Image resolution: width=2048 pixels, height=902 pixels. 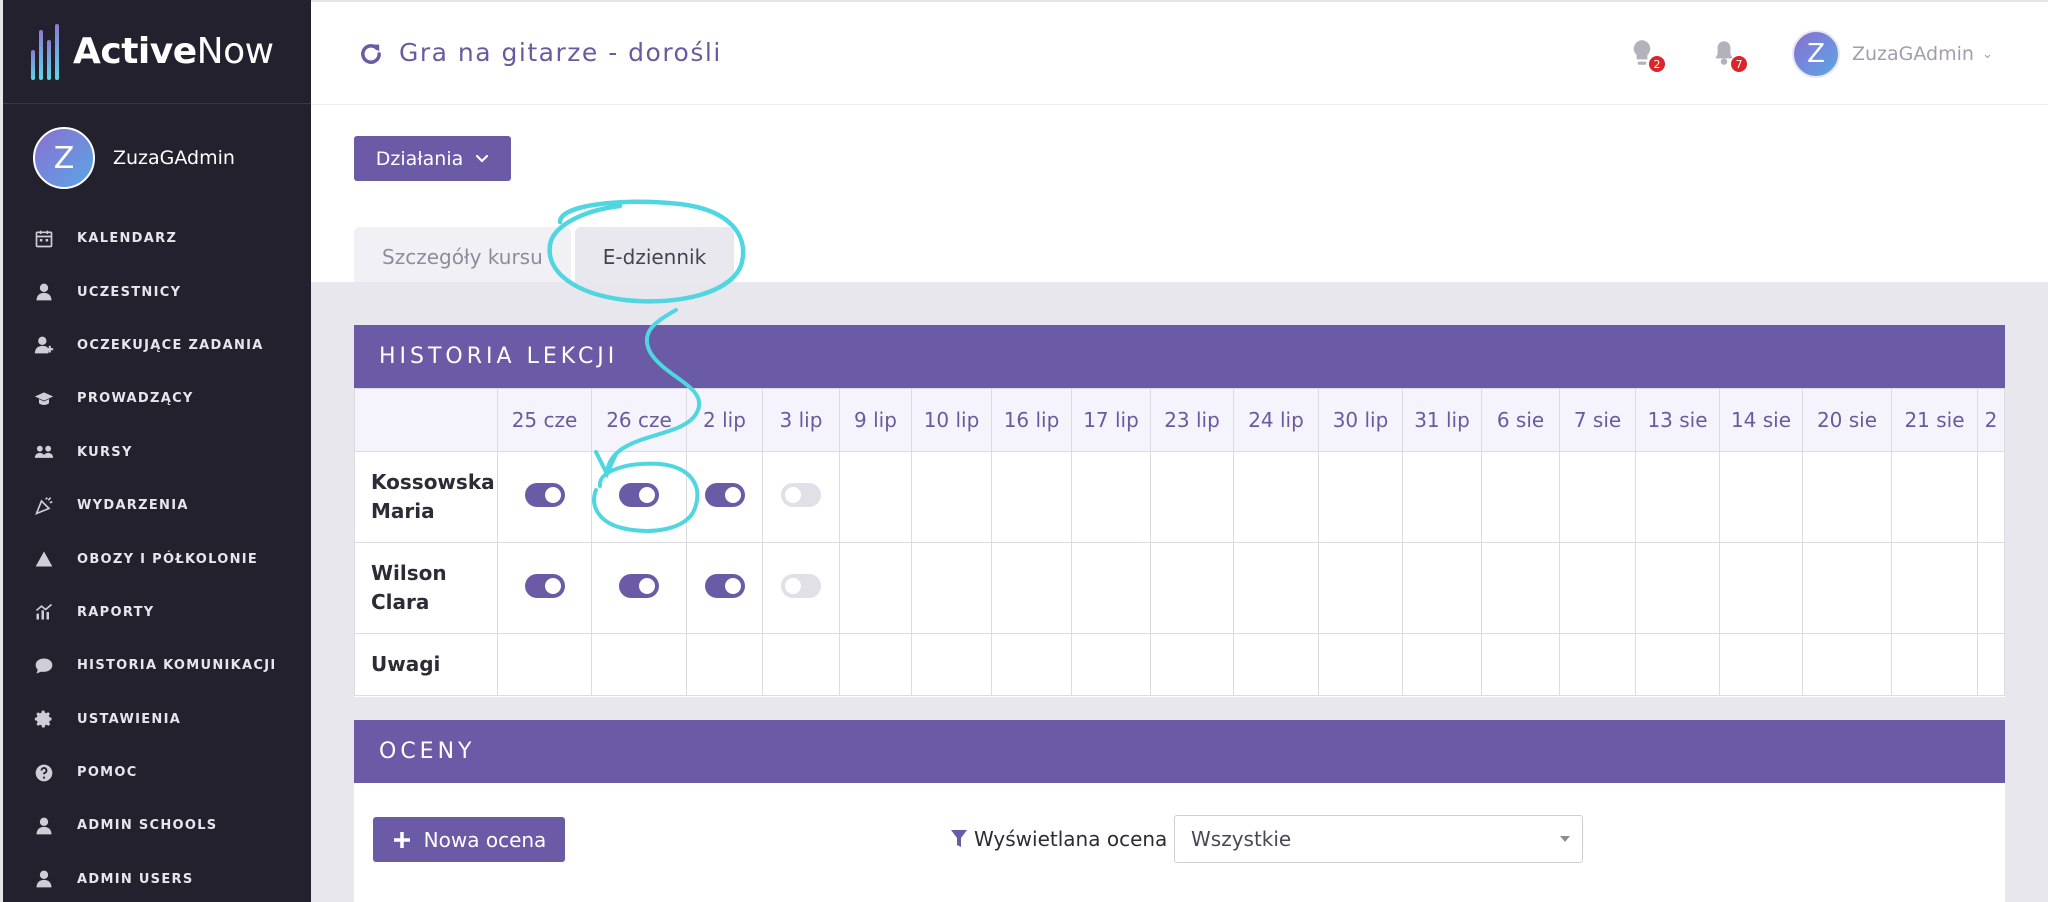 I want to click on filter-icon, so click(x=959, y=838).